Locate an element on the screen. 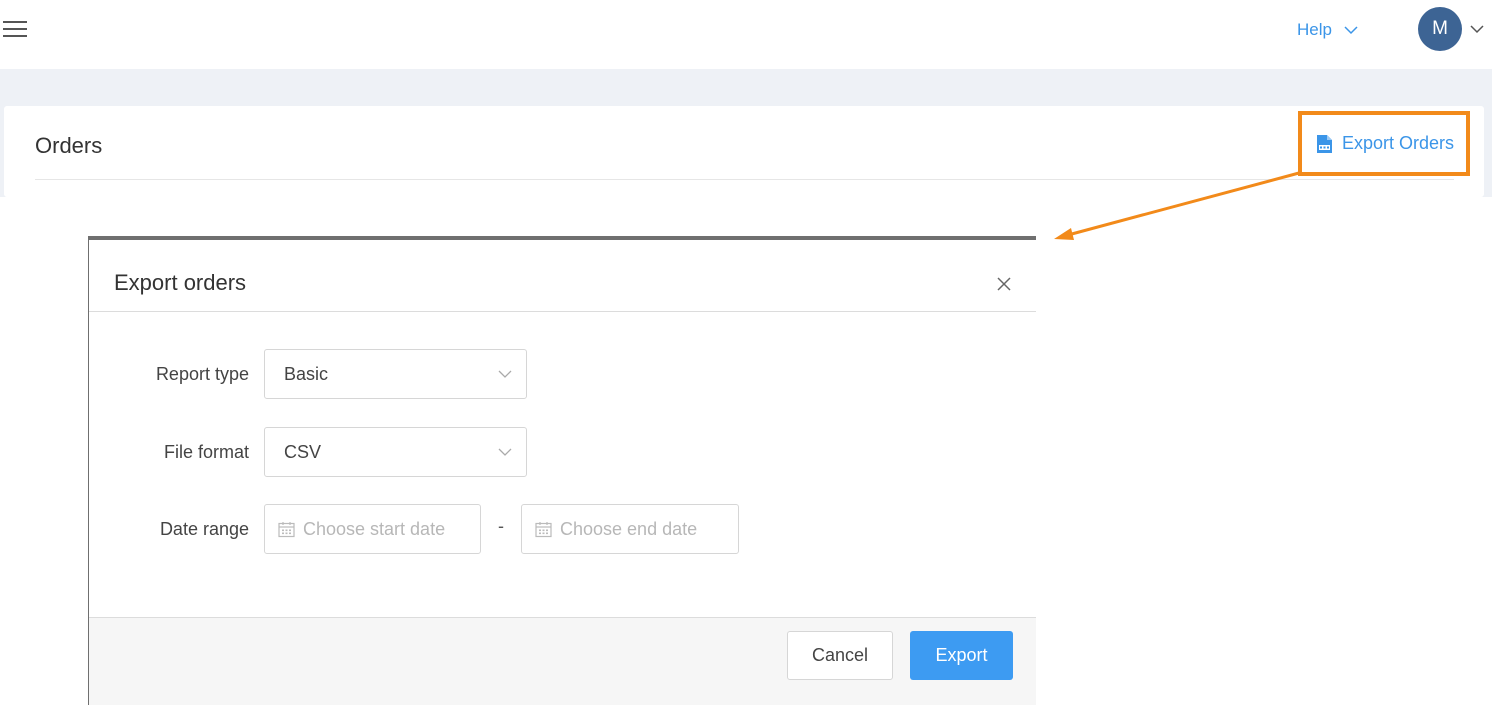 The image size is (1492, 705). file-format-select: CSV is located at coordinates (395, 452).